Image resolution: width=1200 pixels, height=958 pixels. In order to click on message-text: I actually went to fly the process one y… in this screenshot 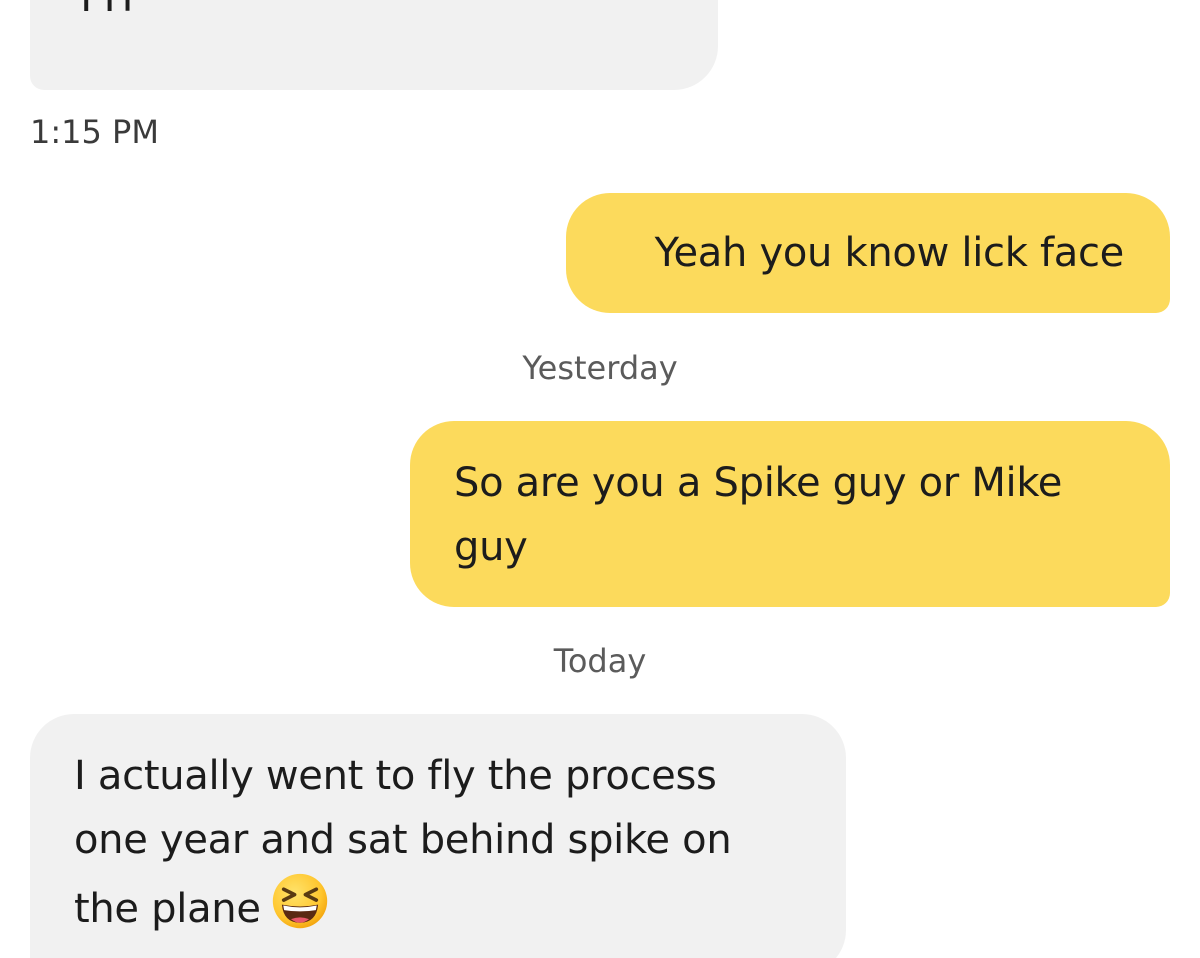, I will do `click(403, 842)`.